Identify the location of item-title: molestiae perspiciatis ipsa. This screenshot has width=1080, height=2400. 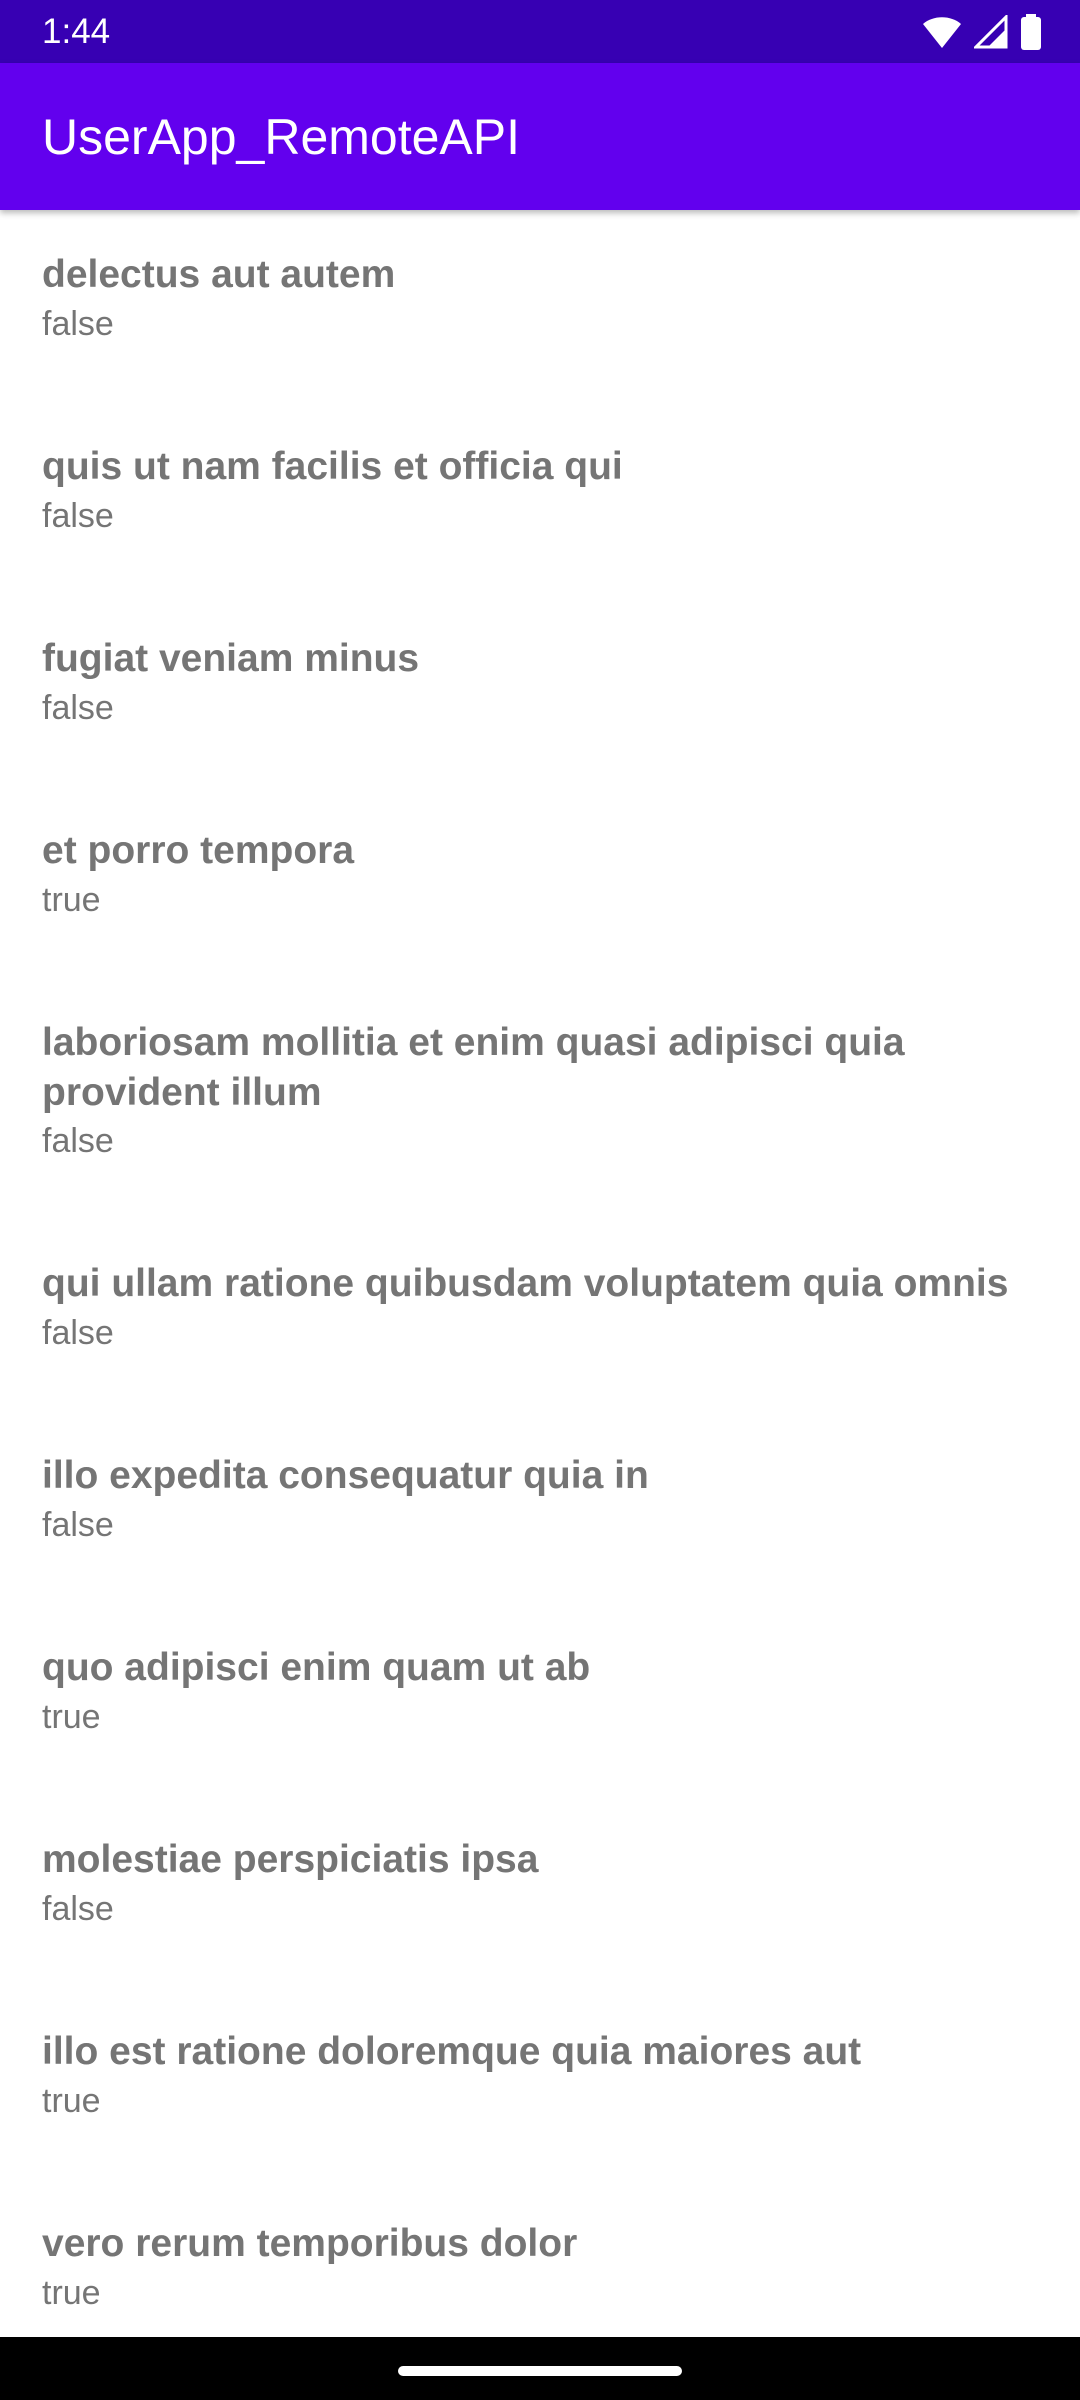
(290, 1859).